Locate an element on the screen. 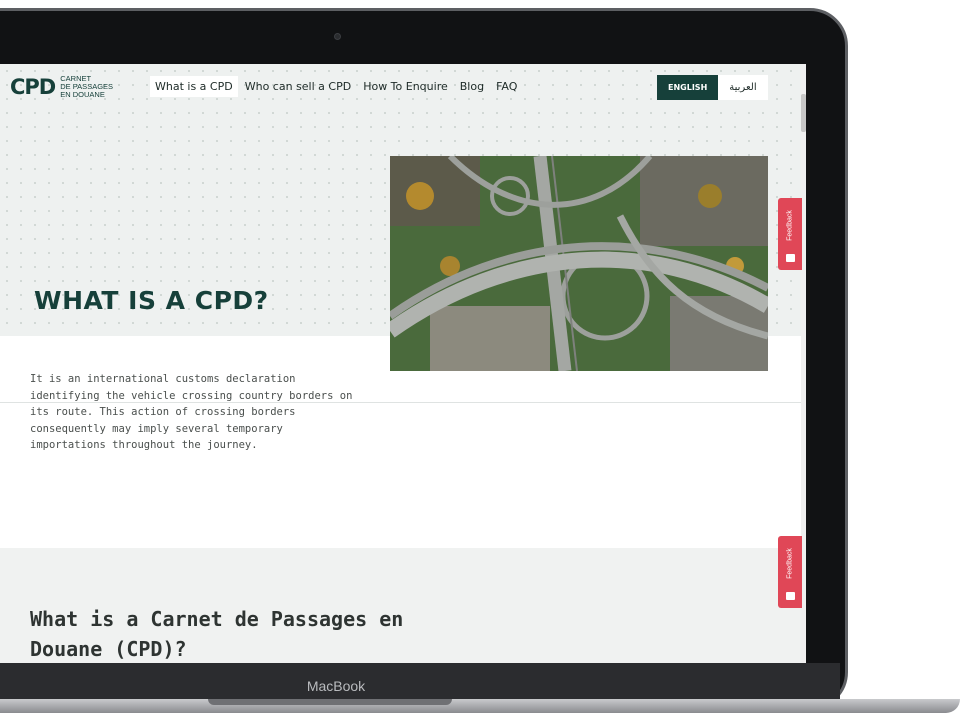  logo-mark: CPD is located at coordinates (33, 87).